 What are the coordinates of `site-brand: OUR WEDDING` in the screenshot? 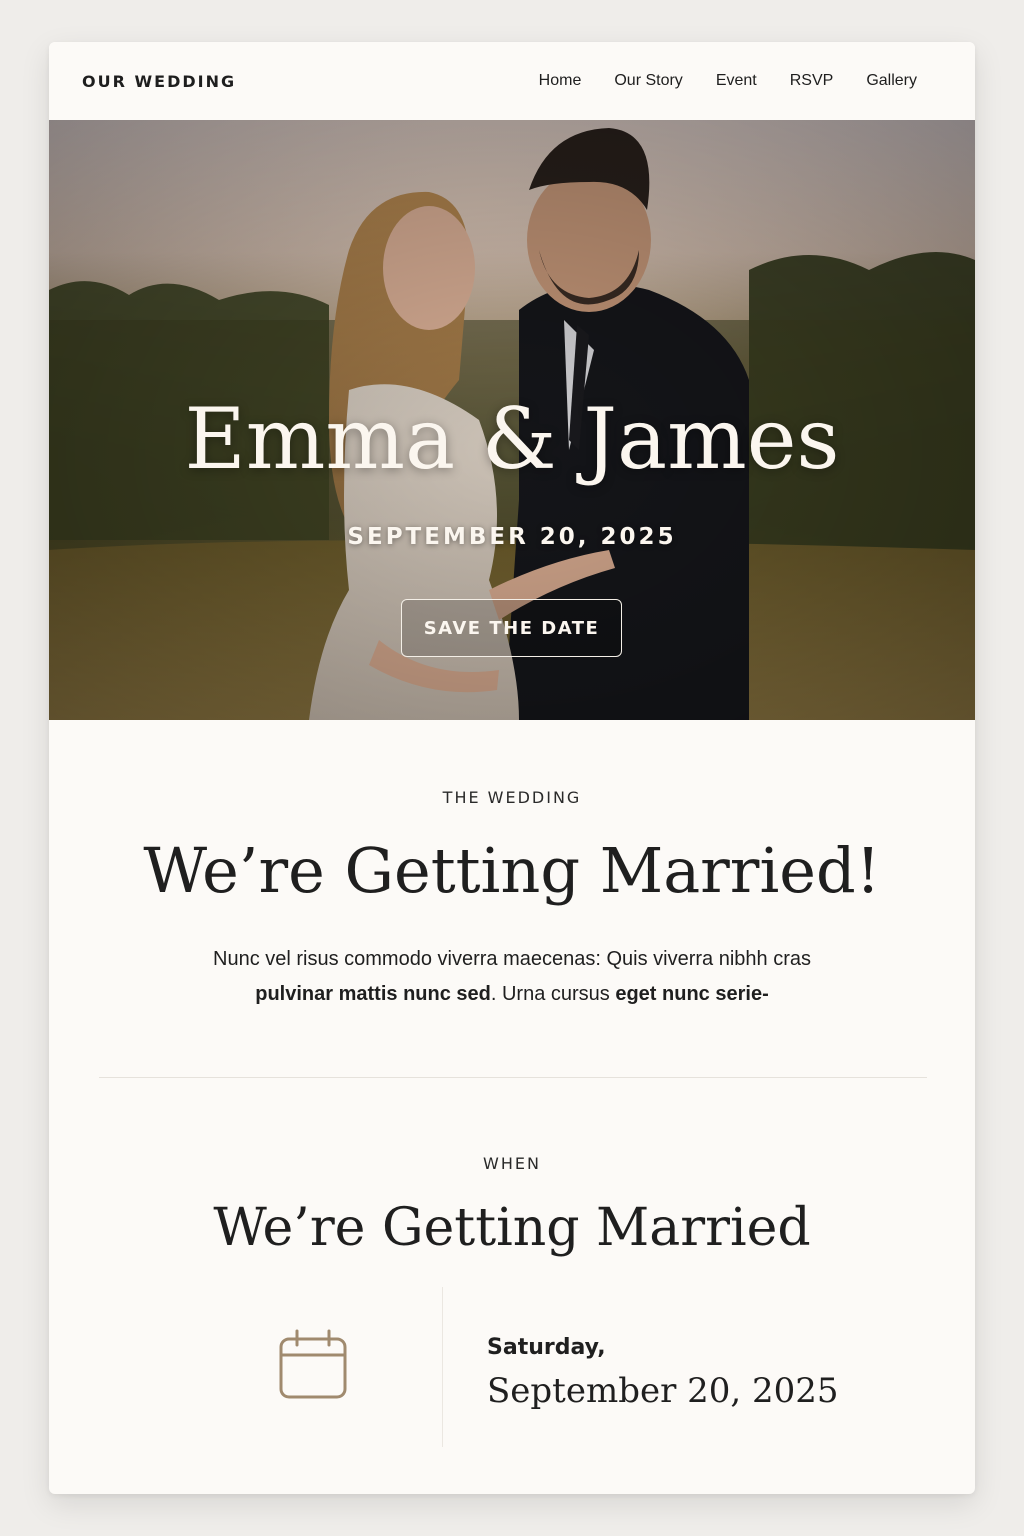 It's located at (159, 81).